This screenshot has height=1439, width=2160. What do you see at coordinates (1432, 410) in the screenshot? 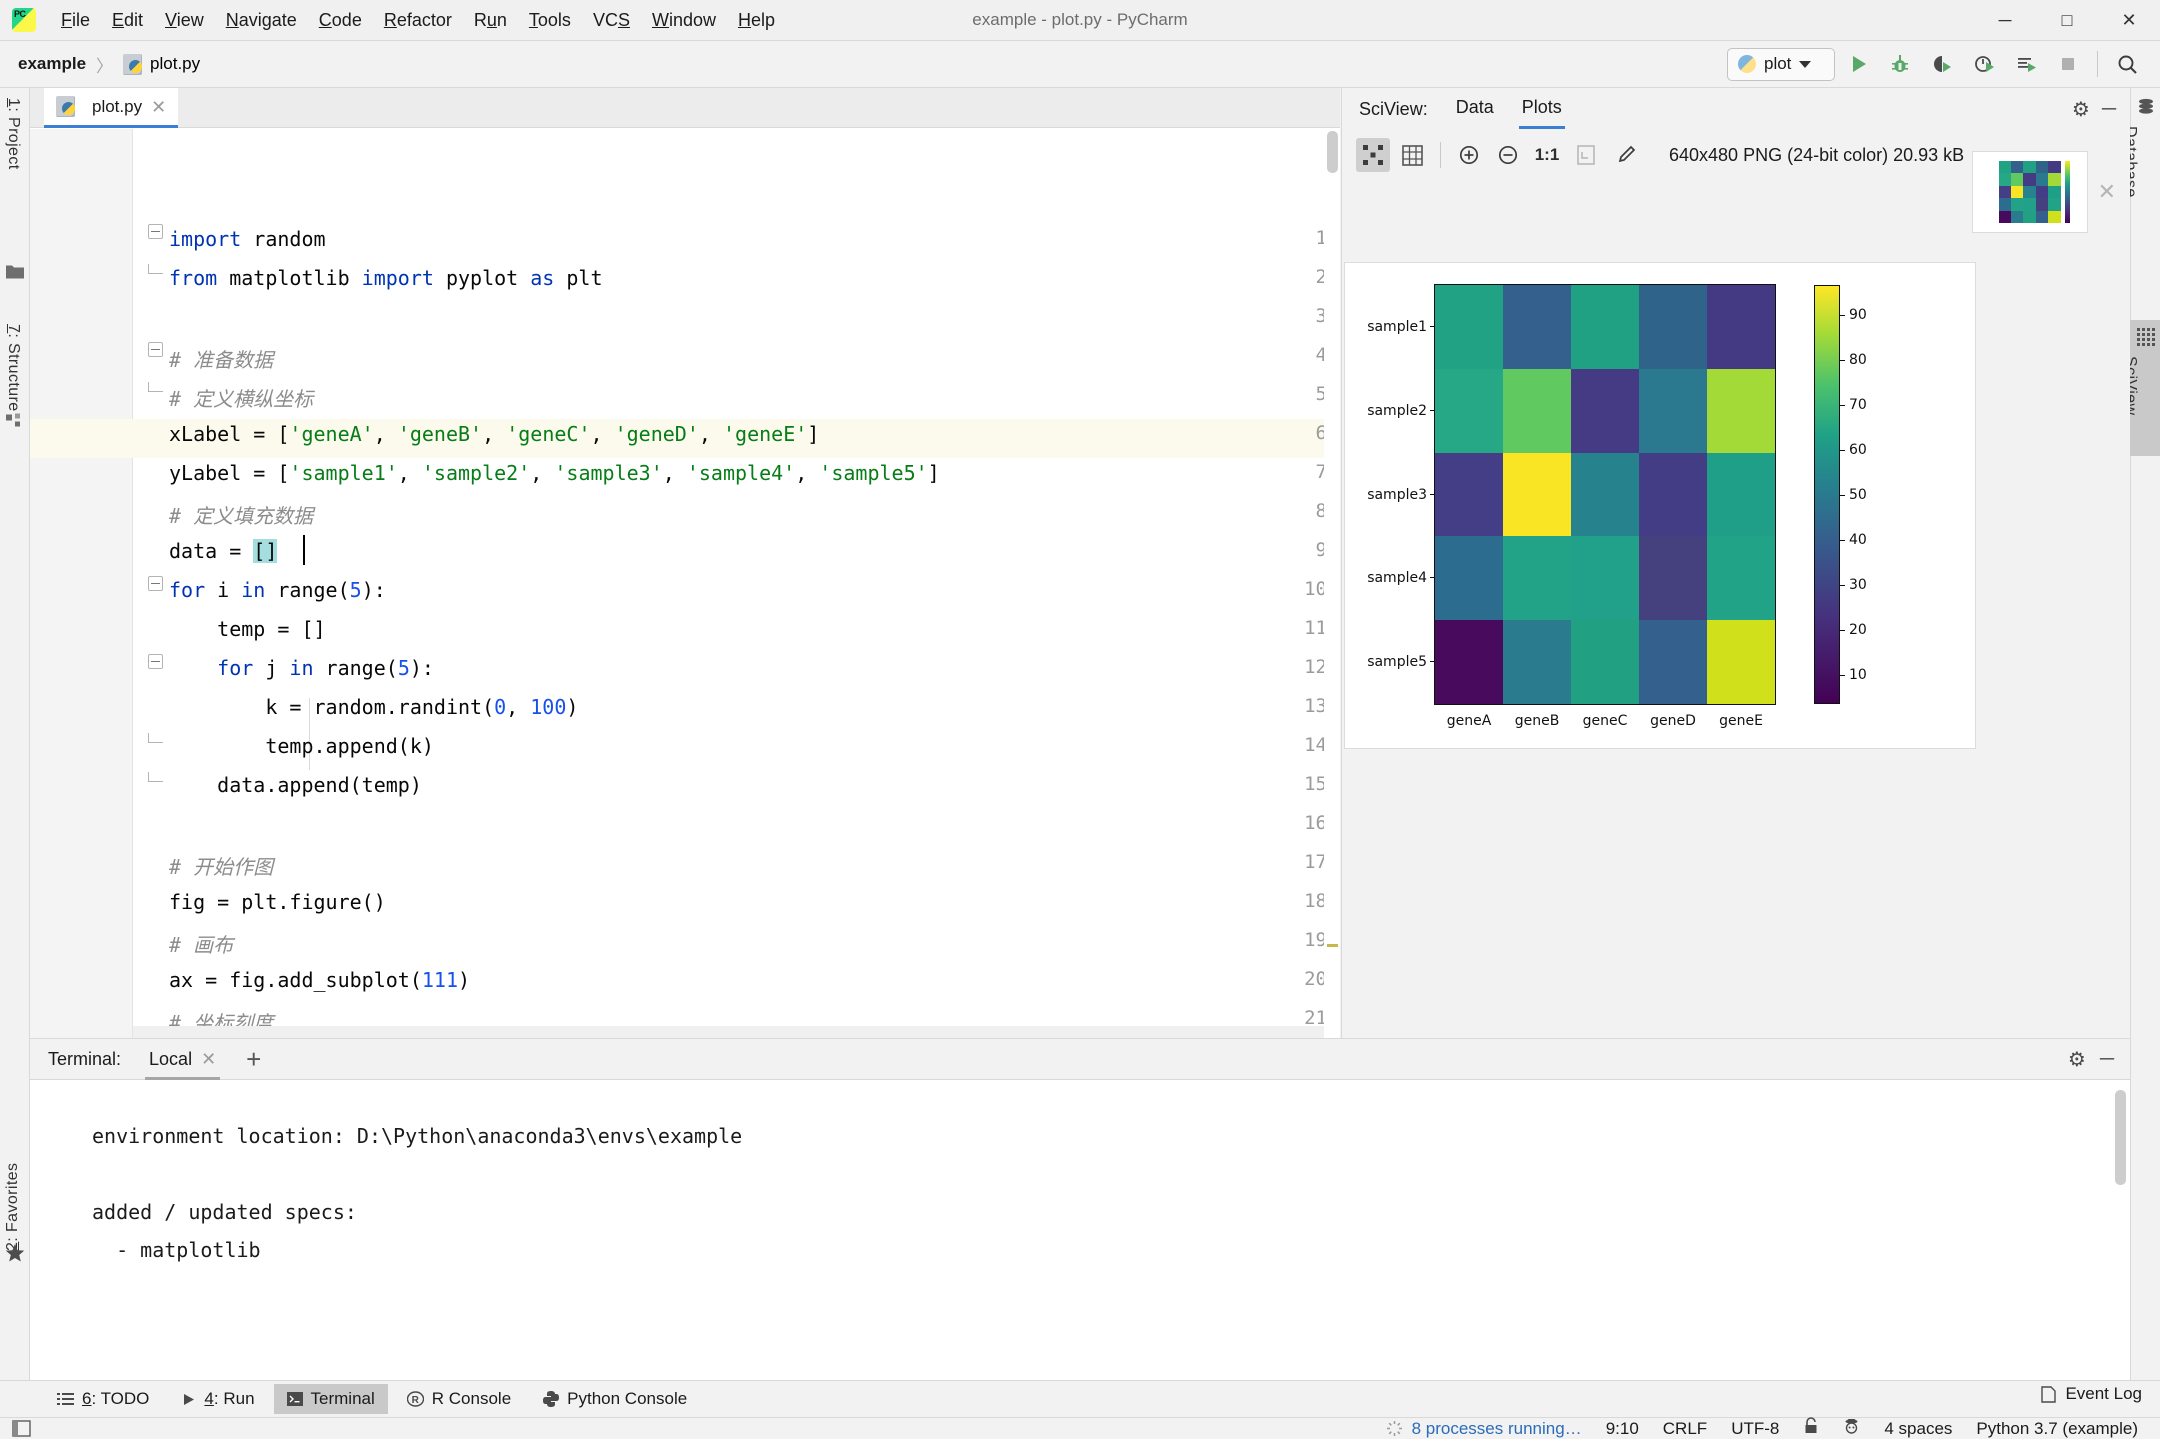
I see `y-tick-mark` at bounding box center [1432, 410].